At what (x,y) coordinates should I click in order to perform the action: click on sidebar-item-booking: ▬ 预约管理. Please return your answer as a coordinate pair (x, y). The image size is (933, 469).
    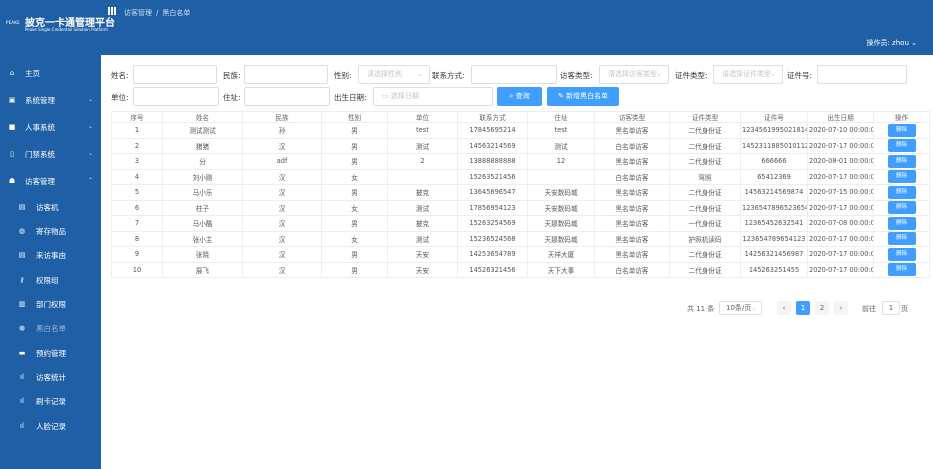
    Looking at the image, I should click on (50, 353).